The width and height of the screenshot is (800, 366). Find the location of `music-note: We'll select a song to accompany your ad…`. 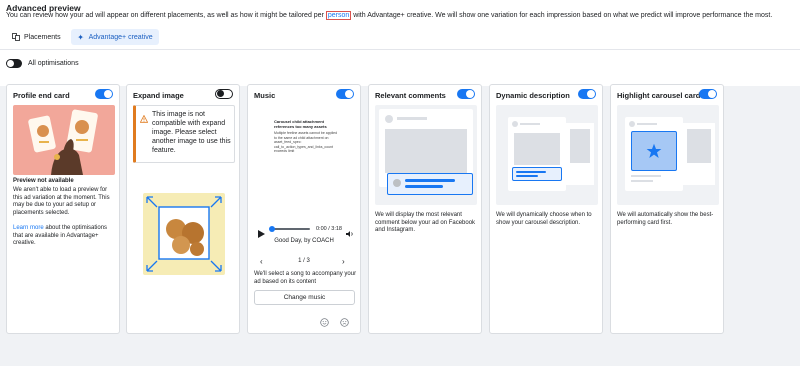

music-note: We'll select a song to accompany your ad… is located at coordinates (305, 278).